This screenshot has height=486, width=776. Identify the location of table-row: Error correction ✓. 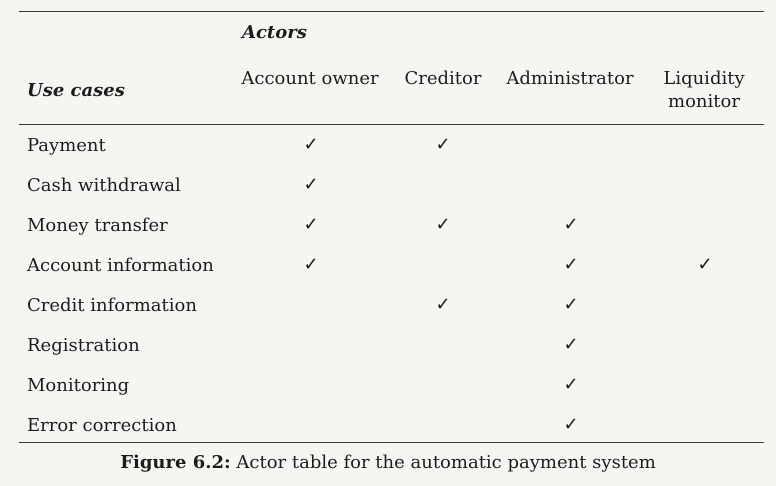
(388, 430).